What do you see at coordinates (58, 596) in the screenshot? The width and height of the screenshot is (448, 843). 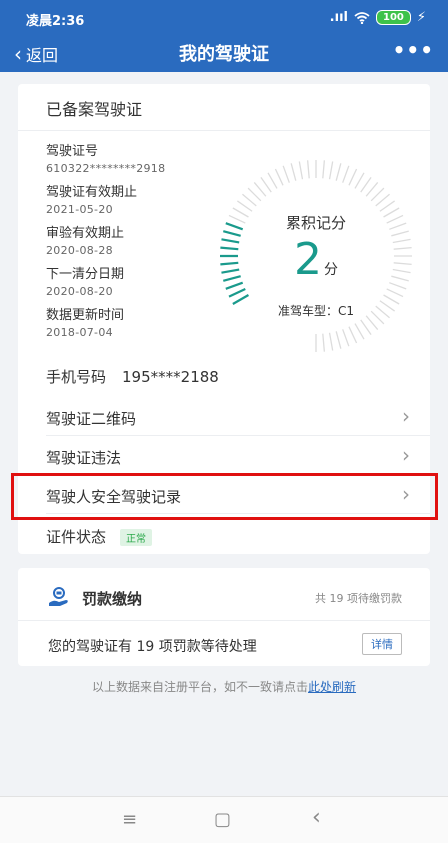 I see `payment-hand-icon` at bounding box center [58, 596].